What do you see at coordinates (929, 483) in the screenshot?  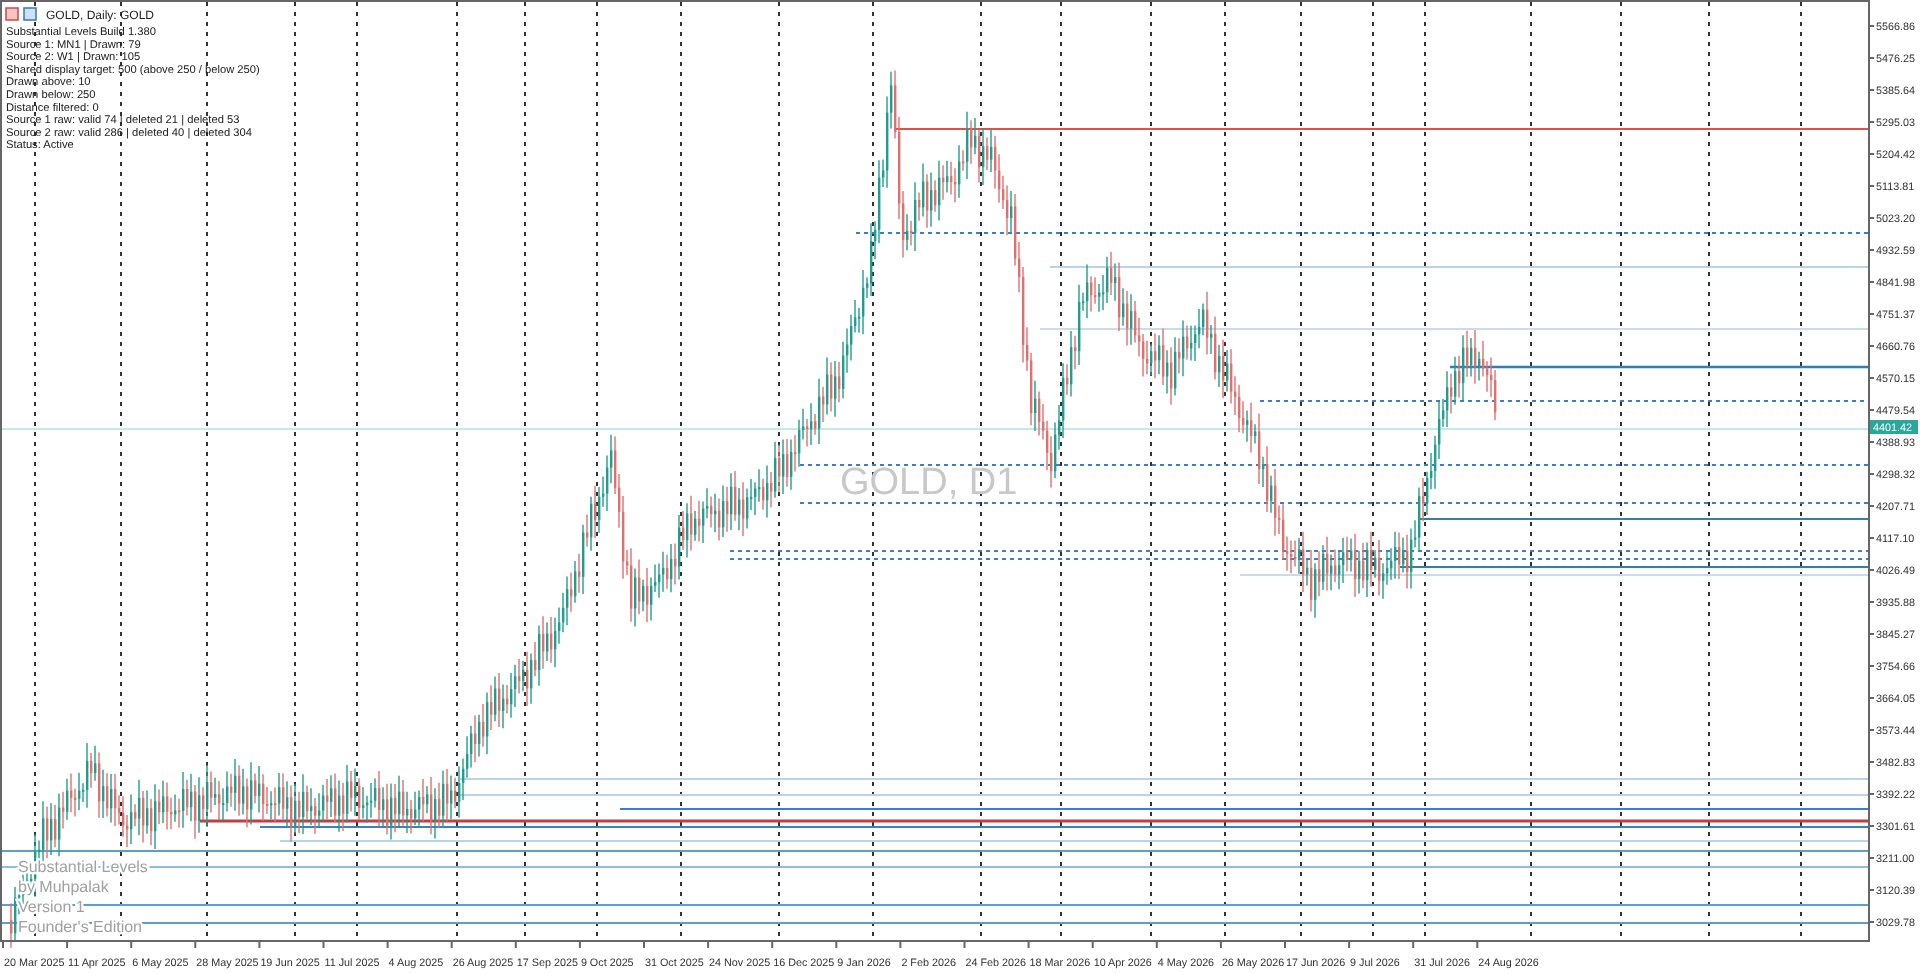 I see `symbol-watermark: GOLD, D1` at bounding box center [929, 483].